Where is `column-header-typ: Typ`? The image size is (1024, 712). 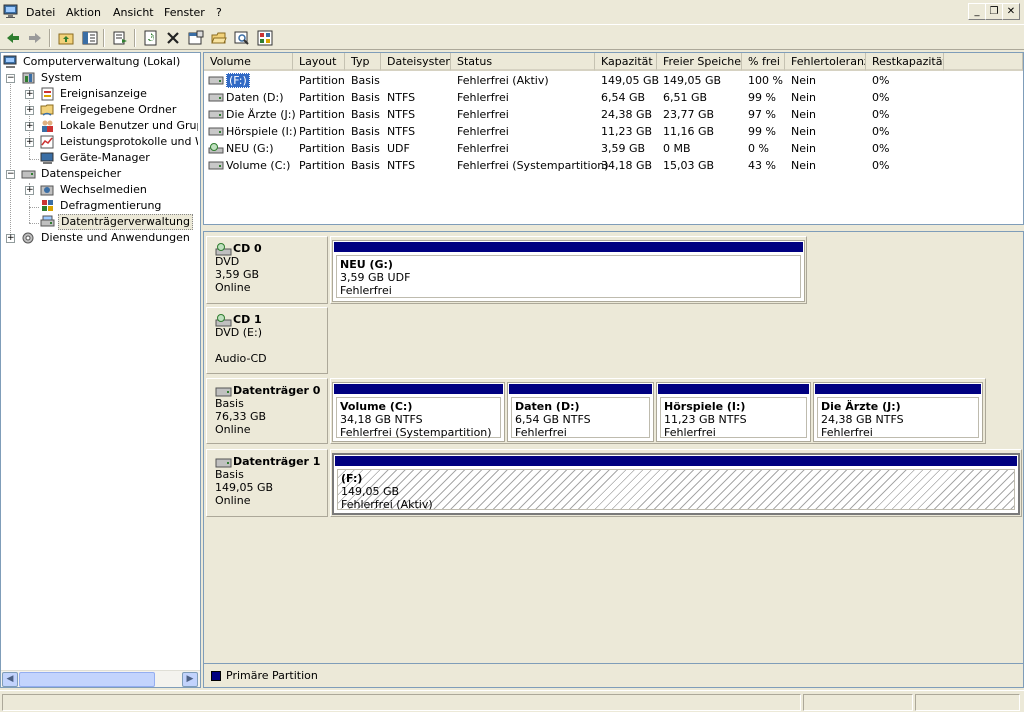
column-header-typ: Typ is located at coordinates (363, 62).